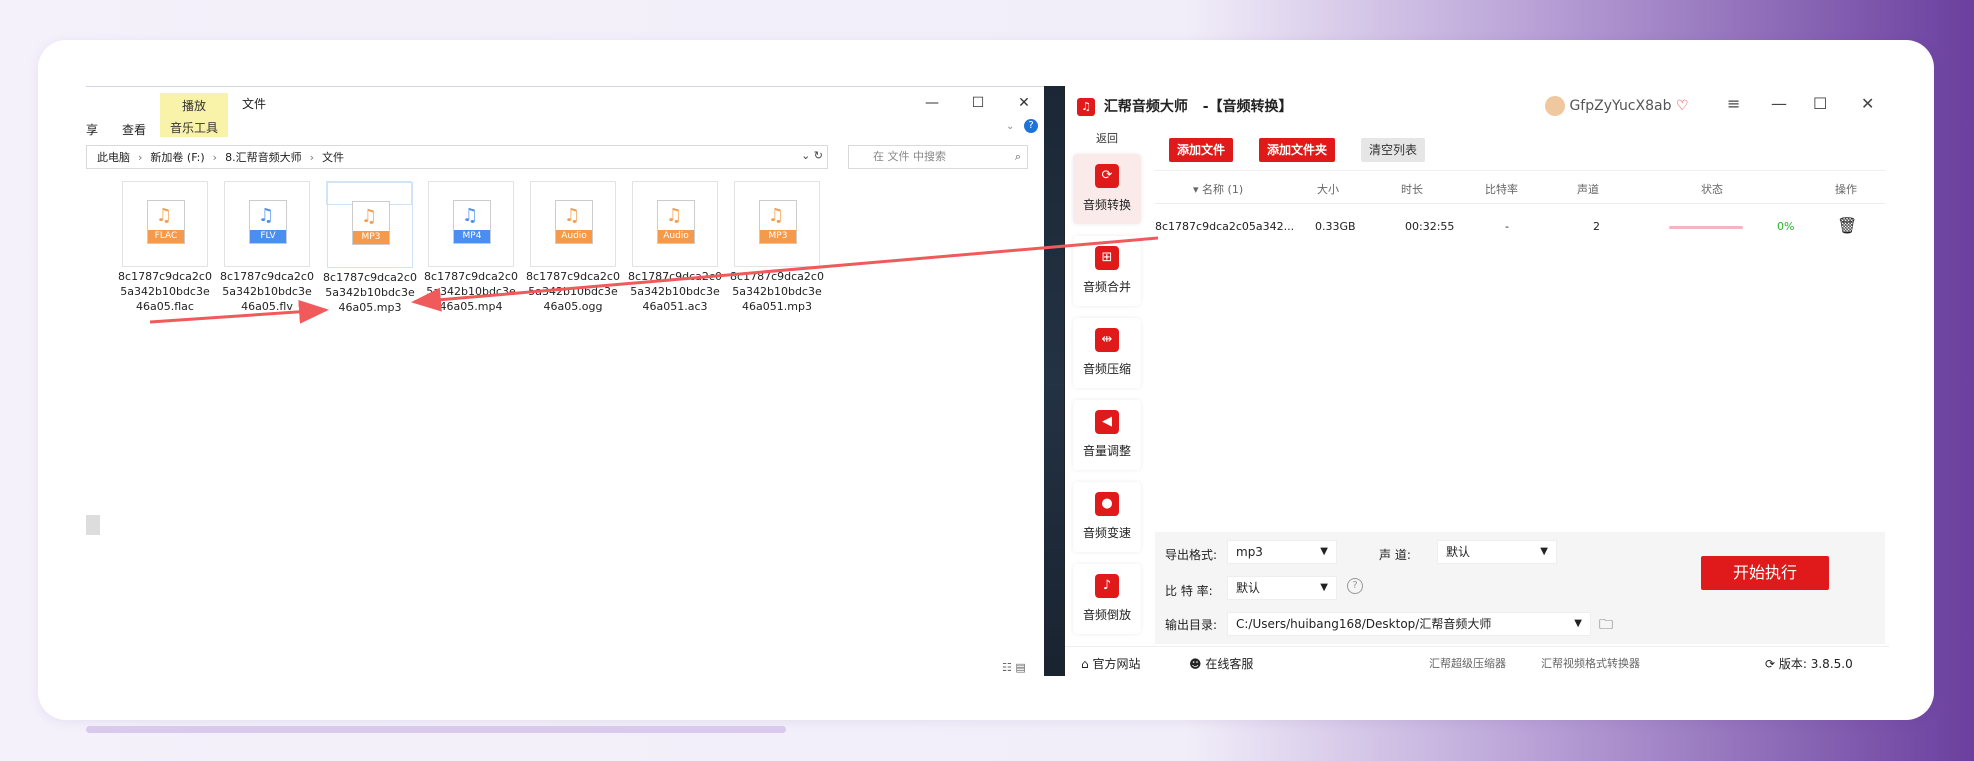 Image resolution: width=1974 pixels, height=761 pixels. What do you see at coordinates (93, 525) in the screenshot?
I see `pane-handle` at bounding box center [93, 525].